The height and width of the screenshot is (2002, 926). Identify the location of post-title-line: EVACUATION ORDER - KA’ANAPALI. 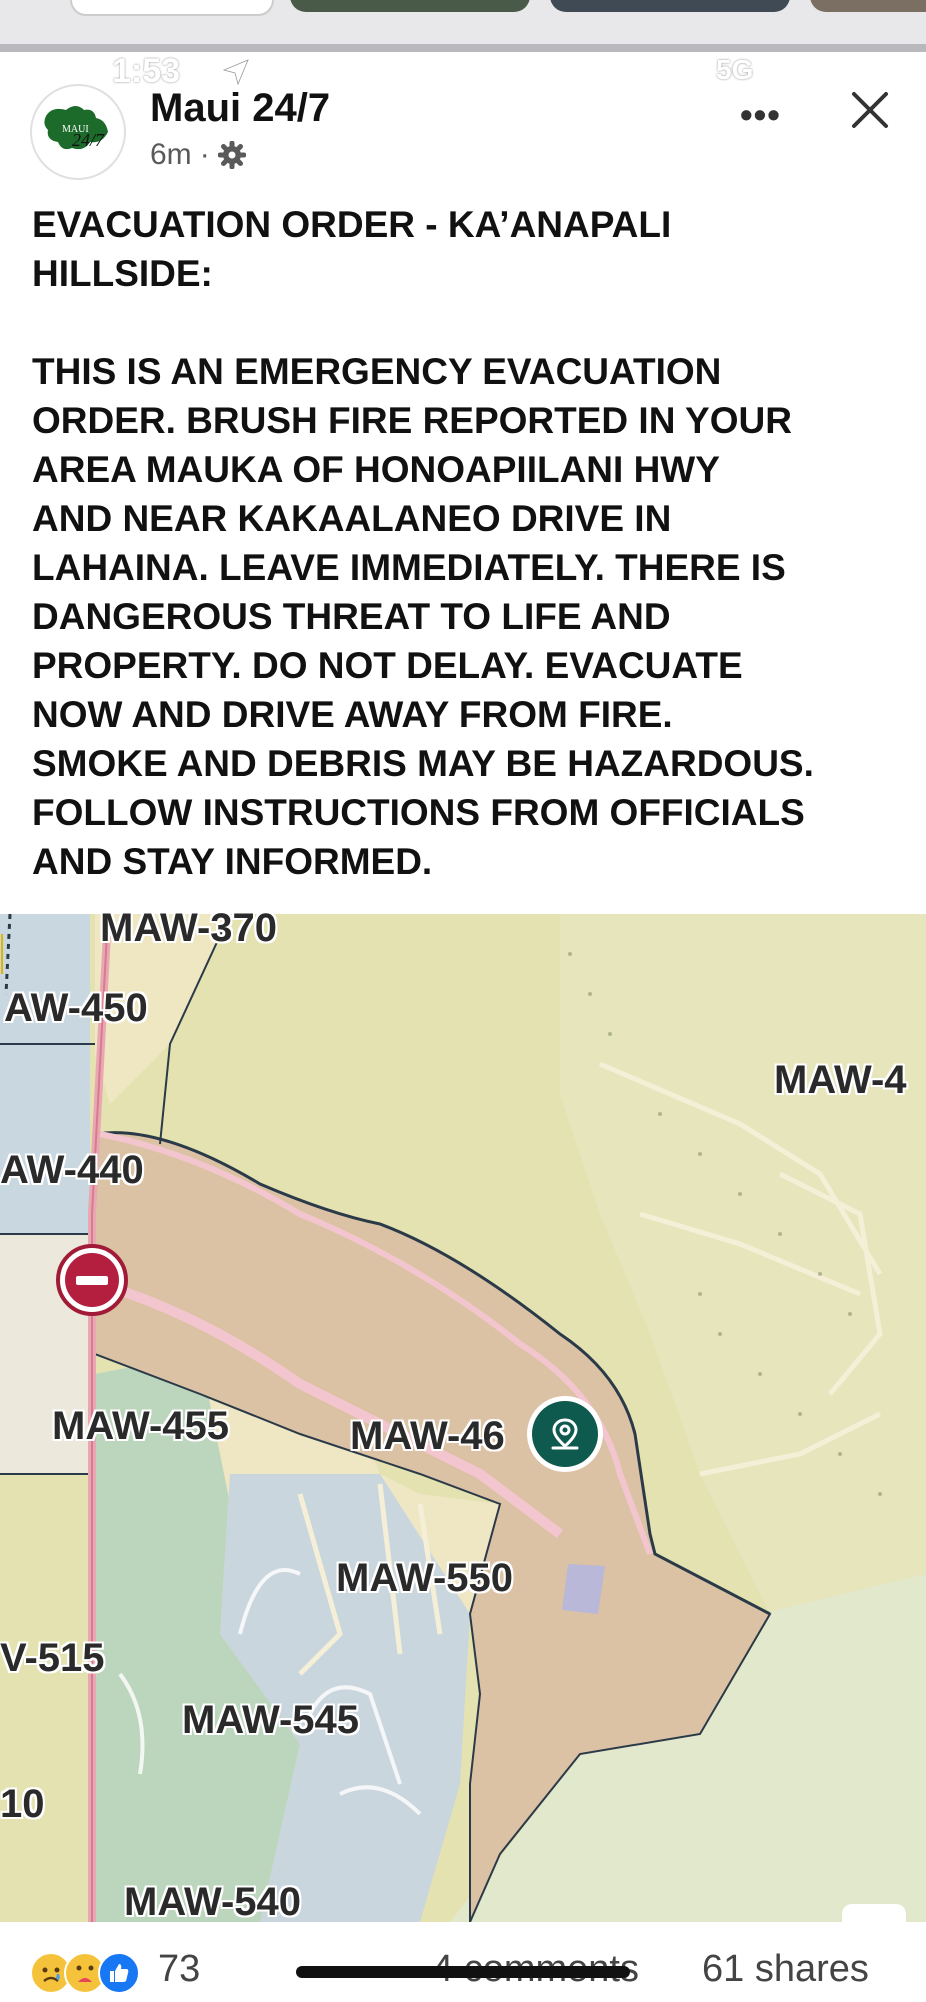
(352, 224).